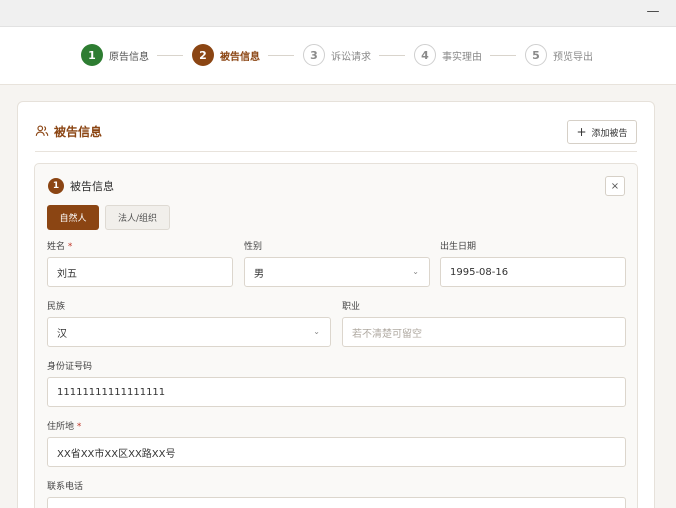  What do you see at coordinates (351, 307) in the screenshot?
I see `occupation-label: 职业` at bounding box center [351, 307].